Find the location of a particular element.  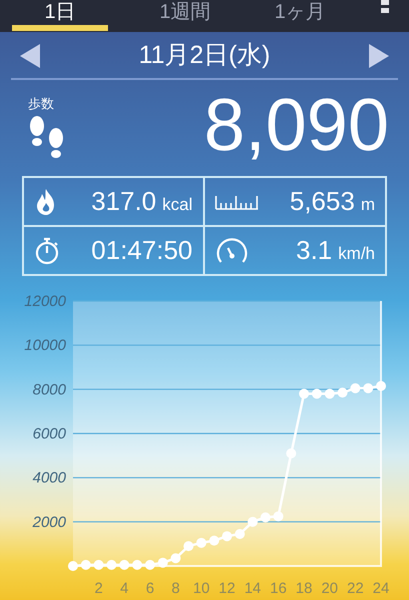

tab: 1ヶ月 is located at coordinates (300, 15).